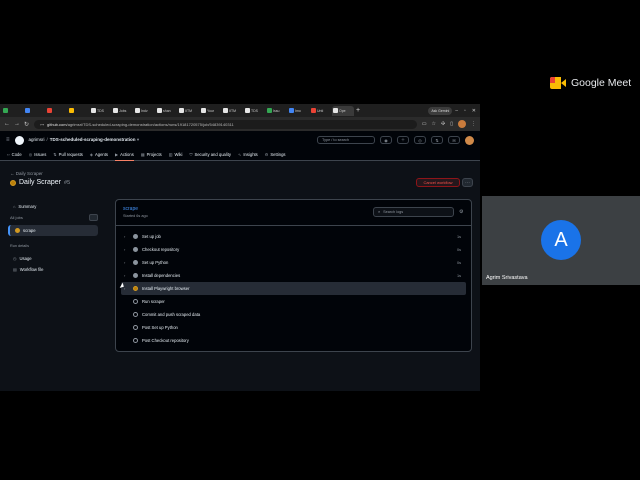 The height and width of the screenshot is (480, 640). Describe the element at coordinates (37, 139) in the screenshot. I see `repo-owner-link: agrimsri` at that location.